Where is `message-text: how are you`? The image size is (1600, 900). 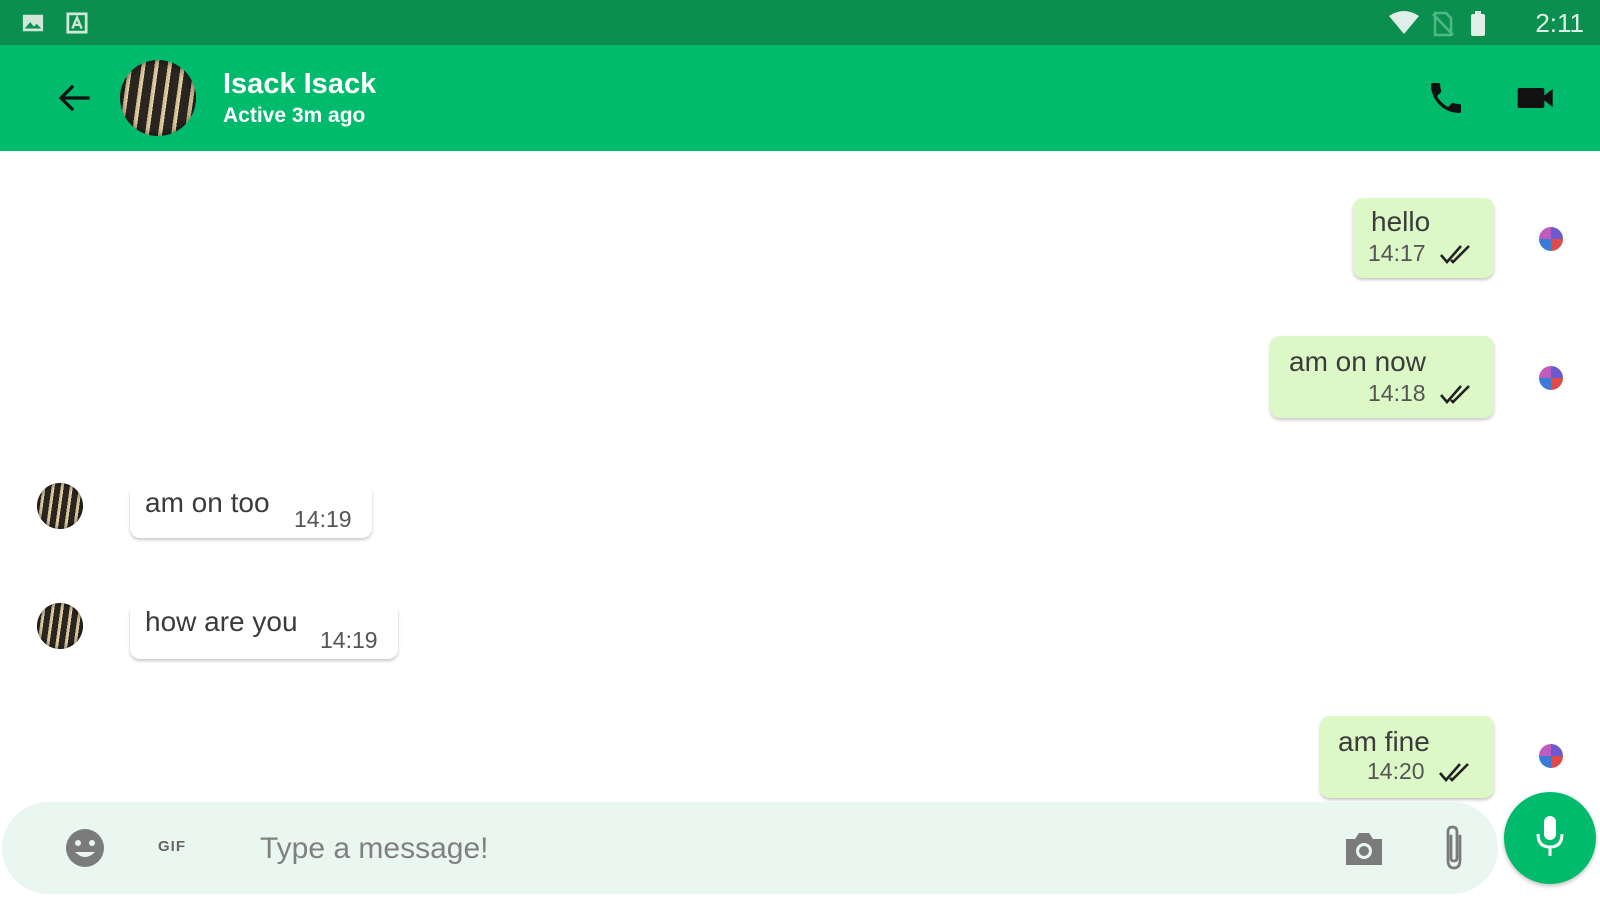
message-text: how are you is located at coordinates (221, 621).